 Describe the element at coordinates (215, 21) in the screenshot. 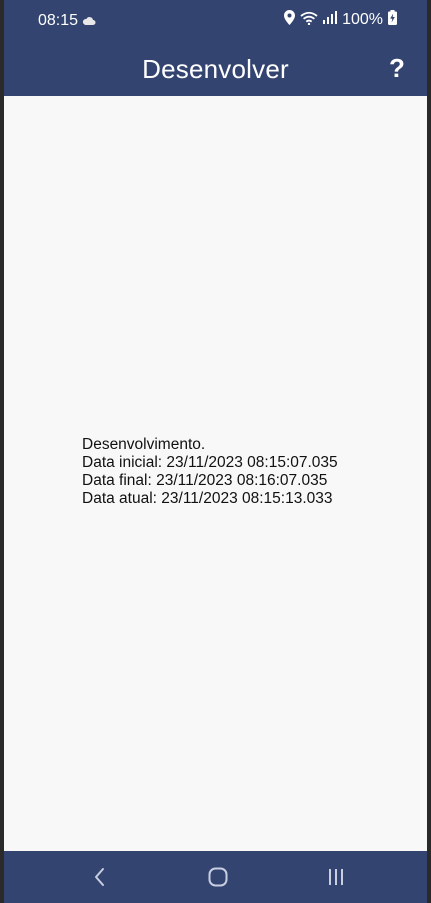

I see `status-bar: 08:15 100%` at that location.